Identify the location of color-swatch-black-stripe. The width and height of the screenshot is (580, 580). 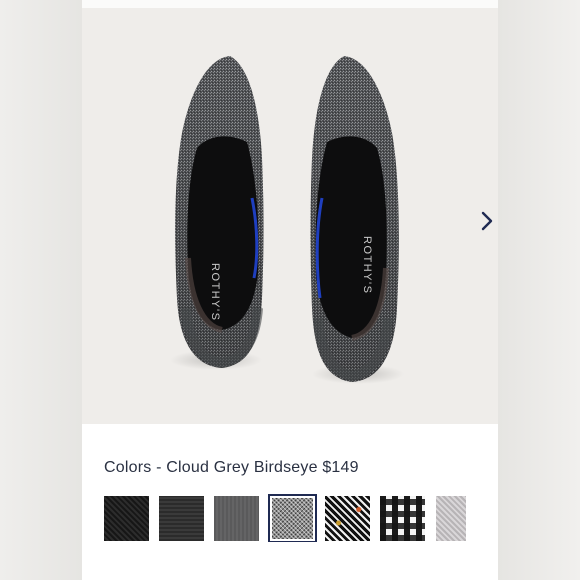
(181, 518).